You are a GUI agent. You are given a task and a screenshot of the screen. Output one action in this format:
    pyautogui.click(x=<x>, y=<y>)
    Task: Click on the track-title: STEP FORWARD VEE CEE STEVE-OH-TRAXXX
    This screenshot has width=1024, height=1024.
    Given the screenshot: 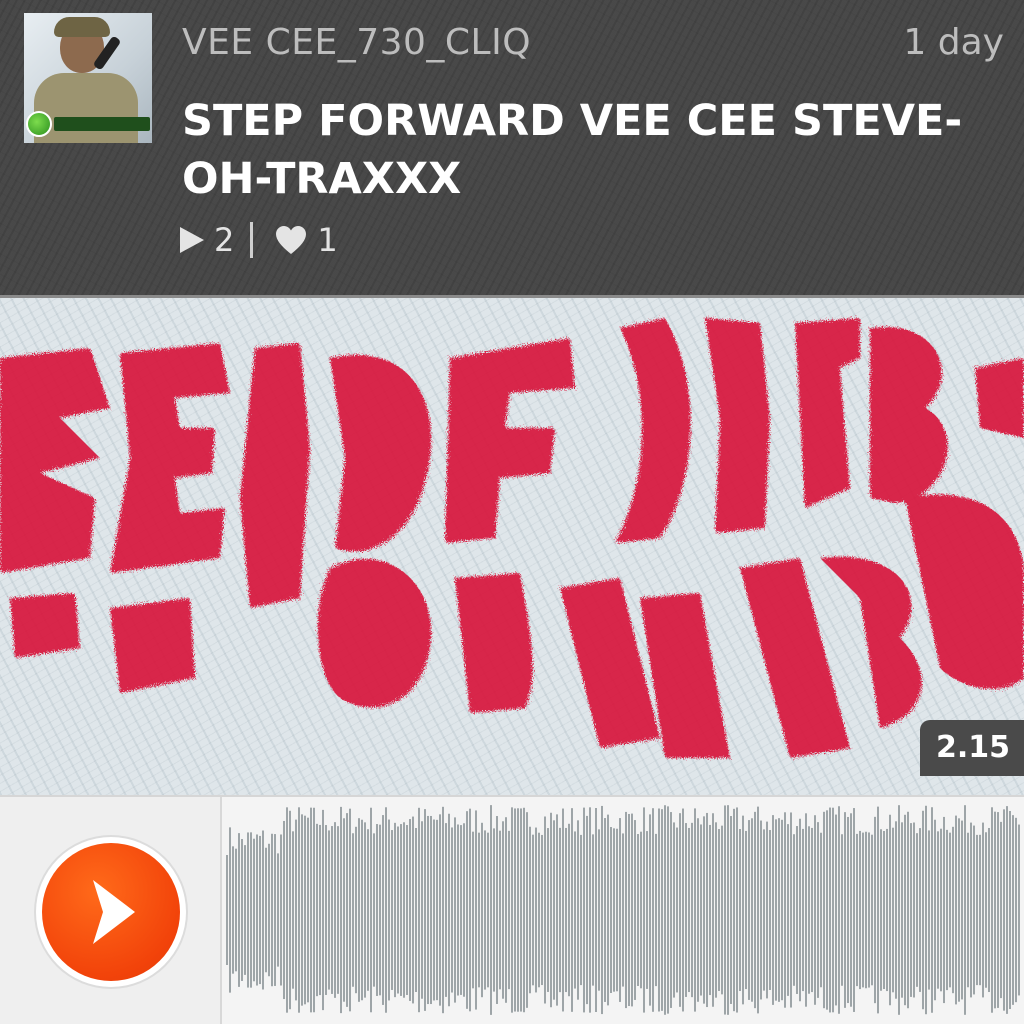 What is the action you would take?
    pyautogui.click(x=582, y=150)
    